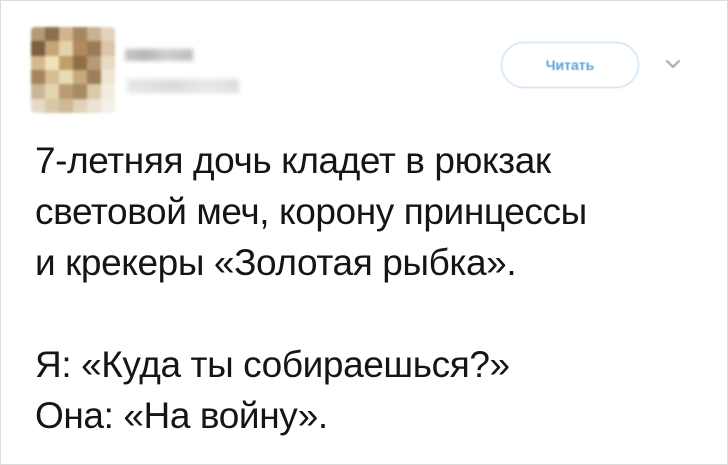 Image resolution: width=728 pixels, height=465 pixels. I want to click on follow-button-label: Читать, so click(570, 65).